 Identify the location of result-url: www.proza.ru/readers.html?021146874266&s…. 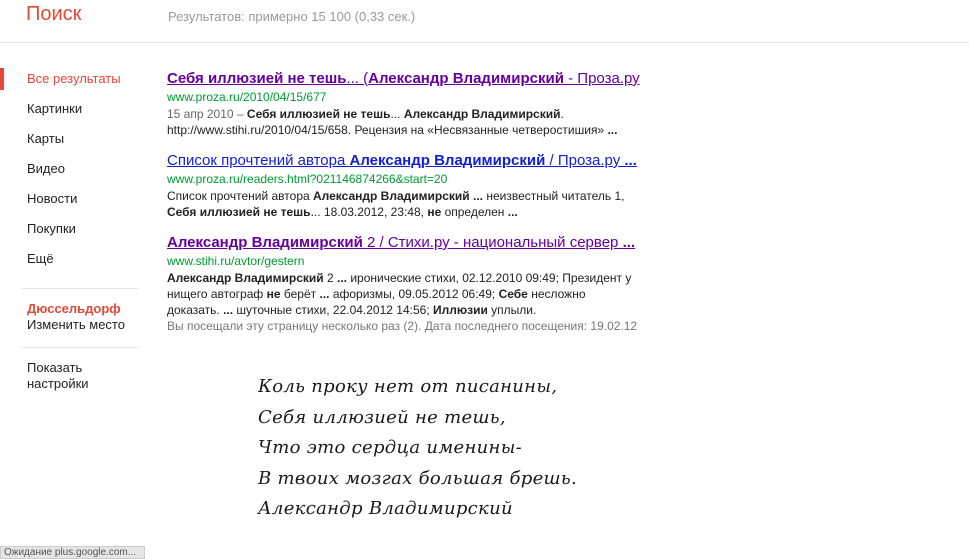
(307, 179).